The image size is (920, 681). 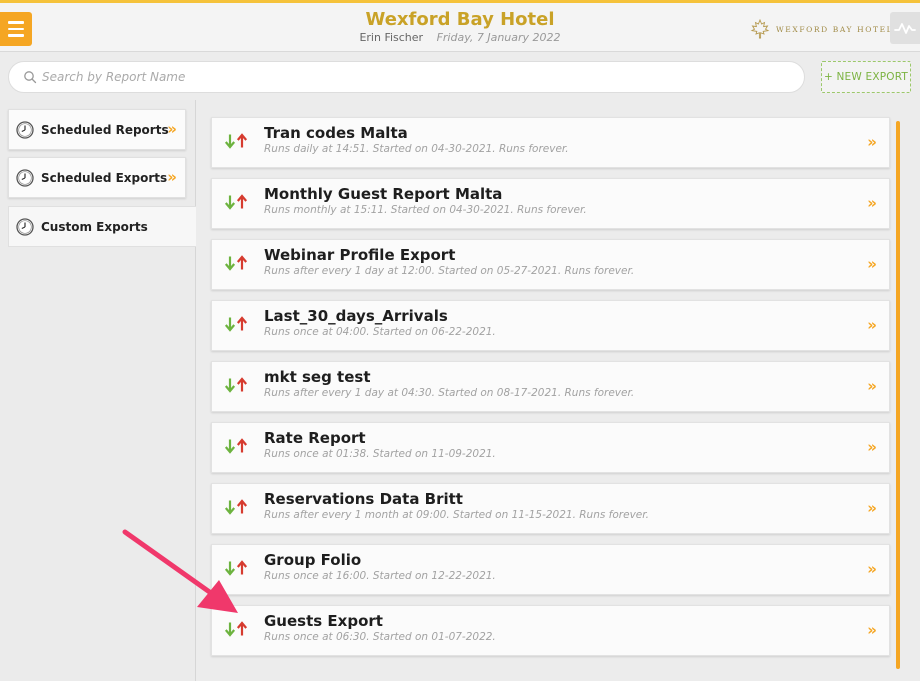 I want to click on brand-logo: WEXFORD BAY HOTEL, so click(x=821, y=29).